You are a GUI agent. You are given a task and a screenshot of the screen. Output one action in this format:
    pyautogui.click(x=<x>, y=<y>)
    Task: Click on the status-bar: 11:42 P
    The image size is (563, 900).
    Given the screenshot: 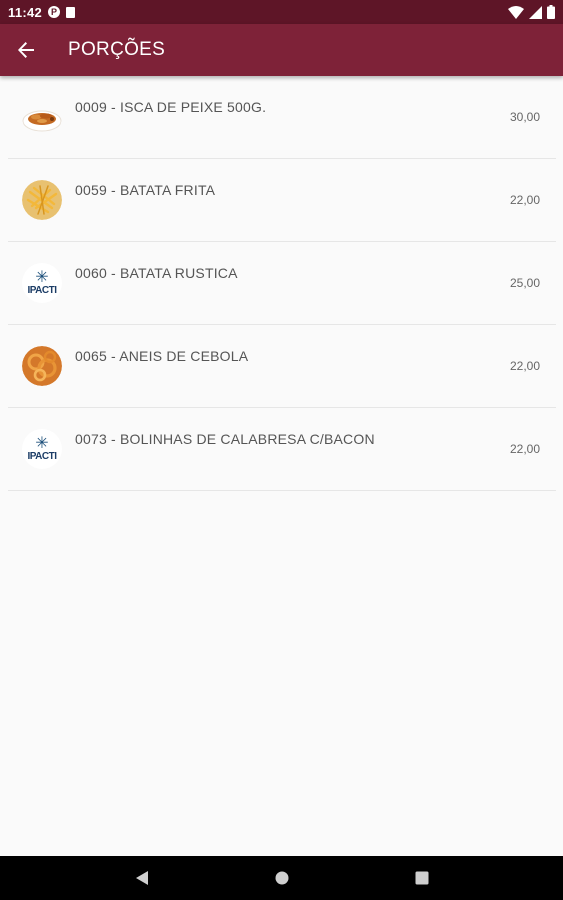 What is the action you would take?
    pyautogui.click(x=281, y=12)
    